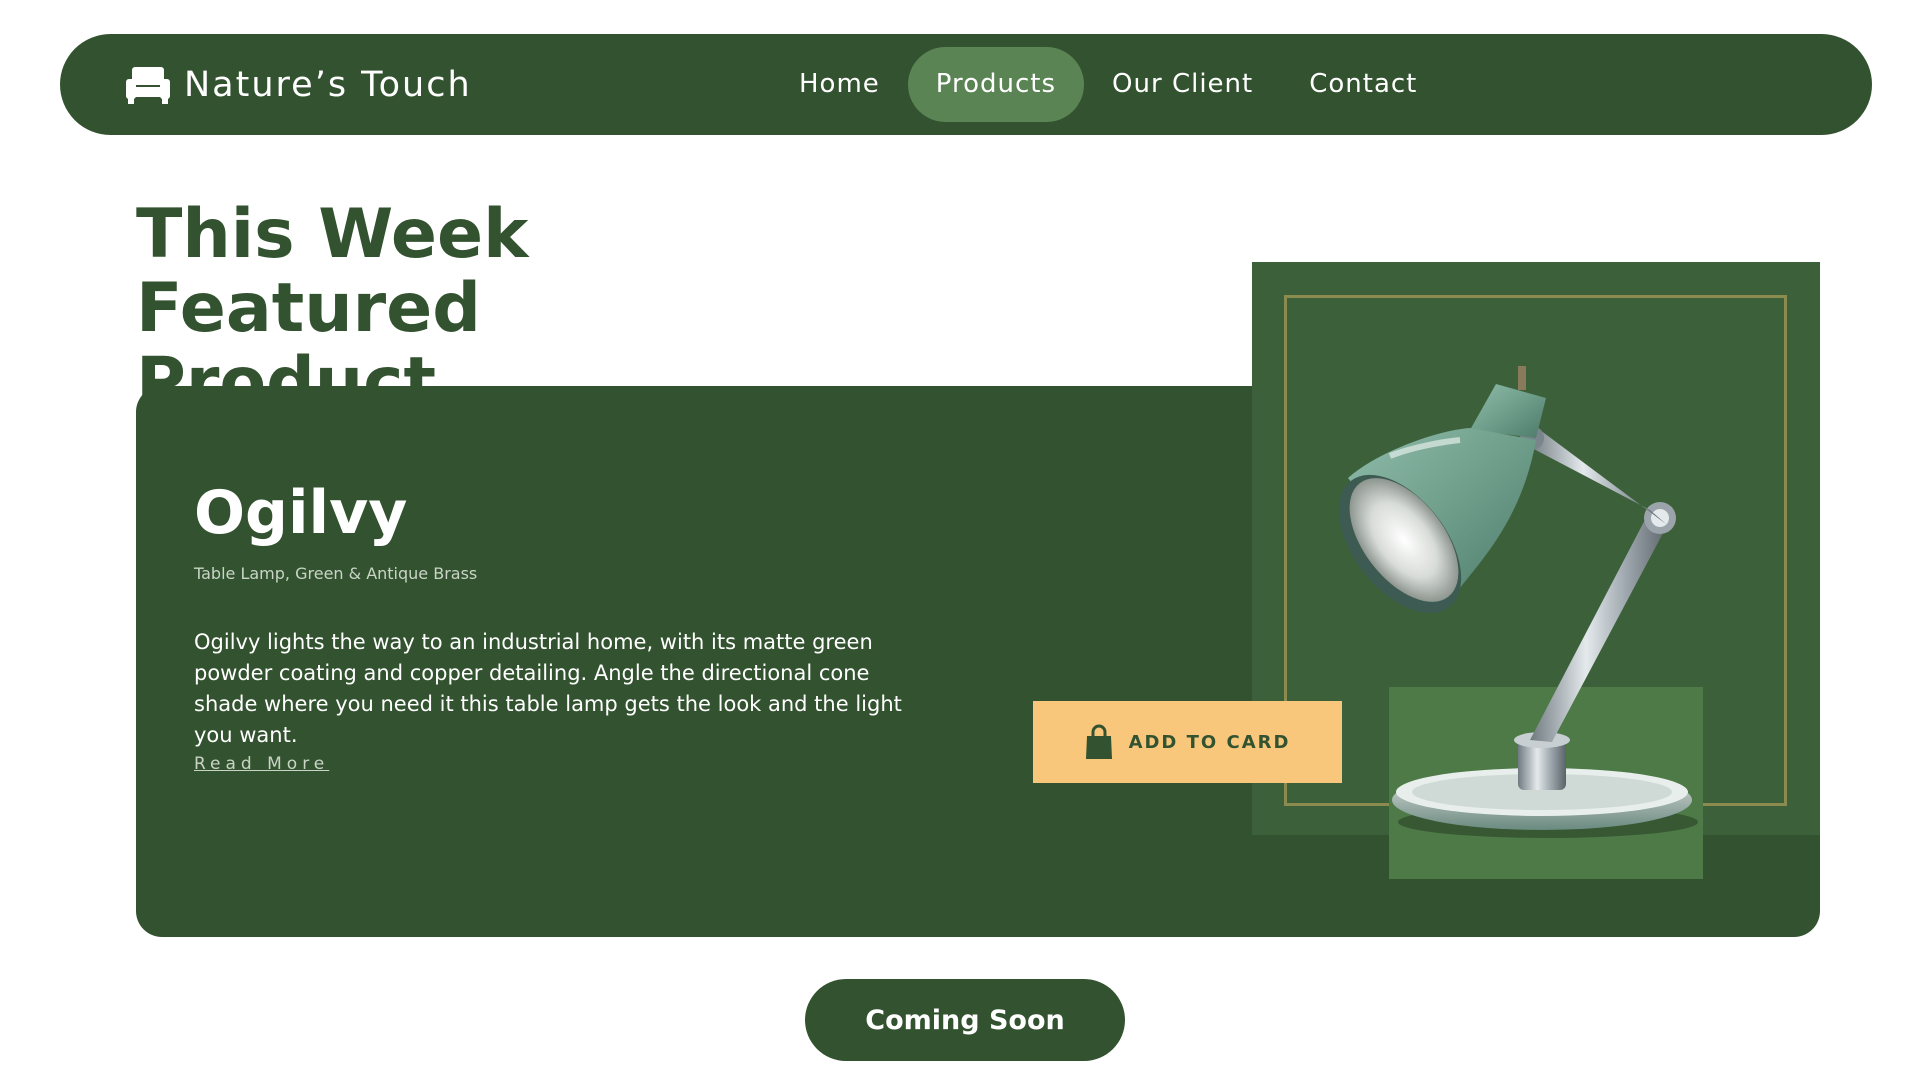 The width and height of the screenshot is (1920, 1080). What do you see at coordinates (301, 513) in the screenshot?
I see `product-name: Ogilvy` at bounding box center [301, 513].